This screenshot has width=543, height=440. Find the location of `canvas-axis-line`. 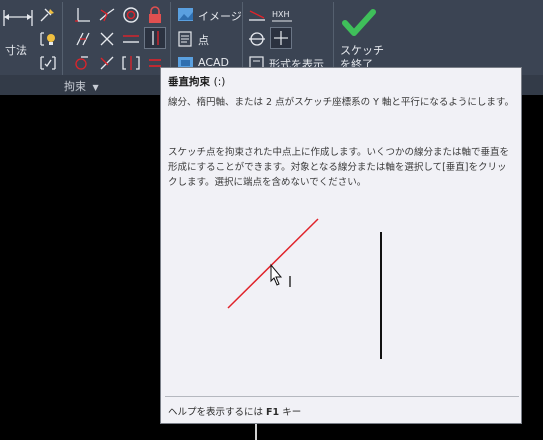

canvas-axis-line is located at coordinates (256, 432).